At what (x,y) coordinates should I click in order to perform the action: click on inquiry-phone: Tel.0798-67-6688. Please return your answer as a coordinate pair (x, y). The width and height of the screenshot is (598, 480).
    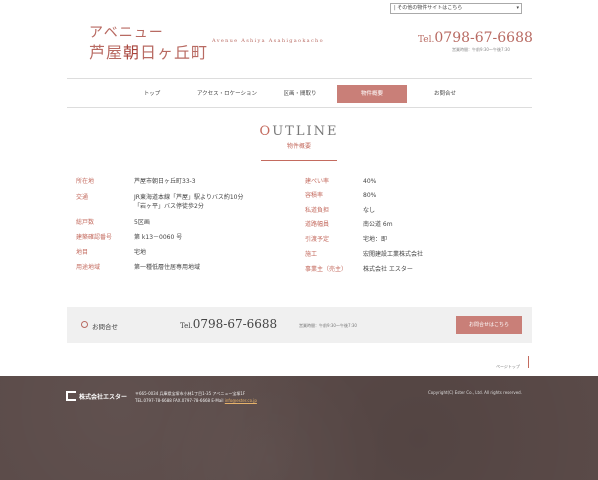
    Looking at the image, I should click on (228, 324).